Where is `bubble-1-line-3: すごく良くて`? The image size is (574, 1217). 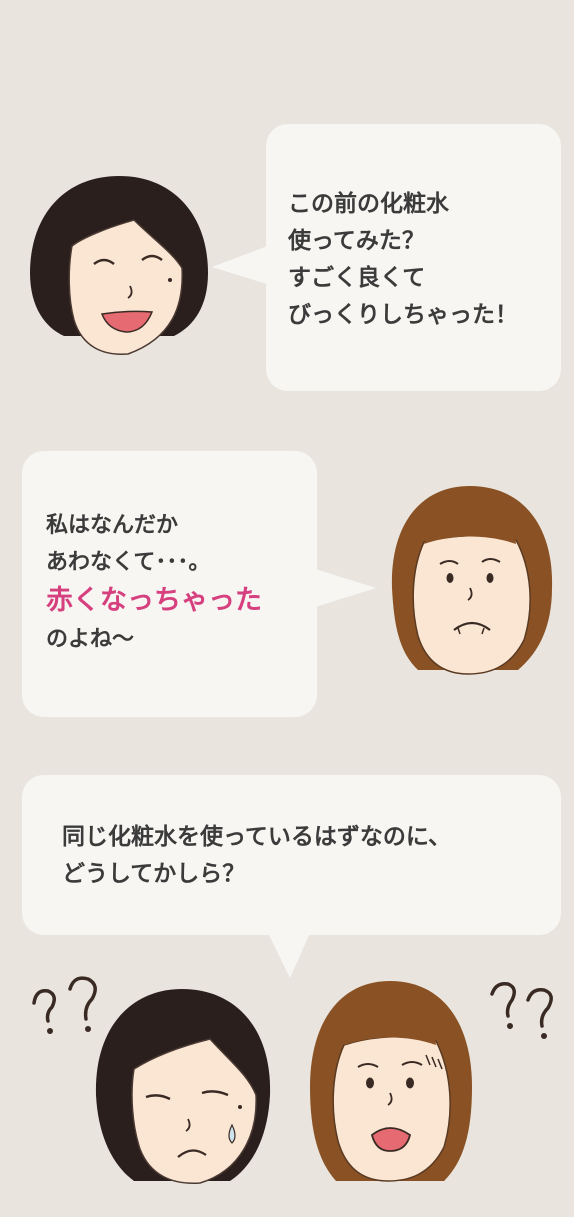 bubble-1-line-3: すごく良くて is located at coordinates (357, 278).